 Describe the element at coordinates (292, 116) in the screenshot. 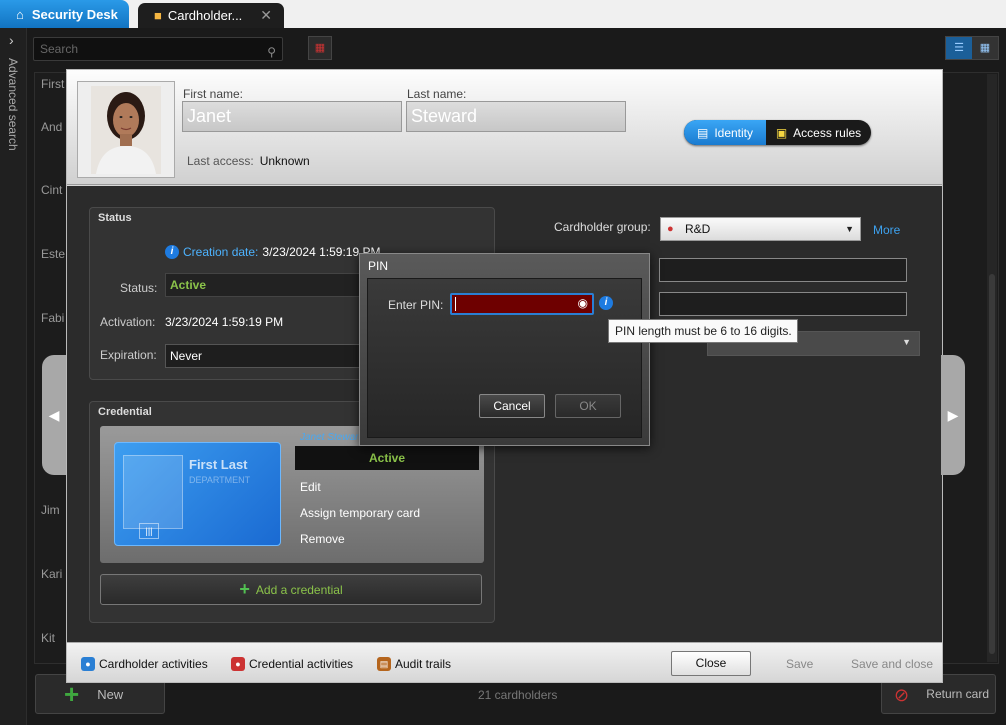

I see `first-name-field: Janet` at that location.